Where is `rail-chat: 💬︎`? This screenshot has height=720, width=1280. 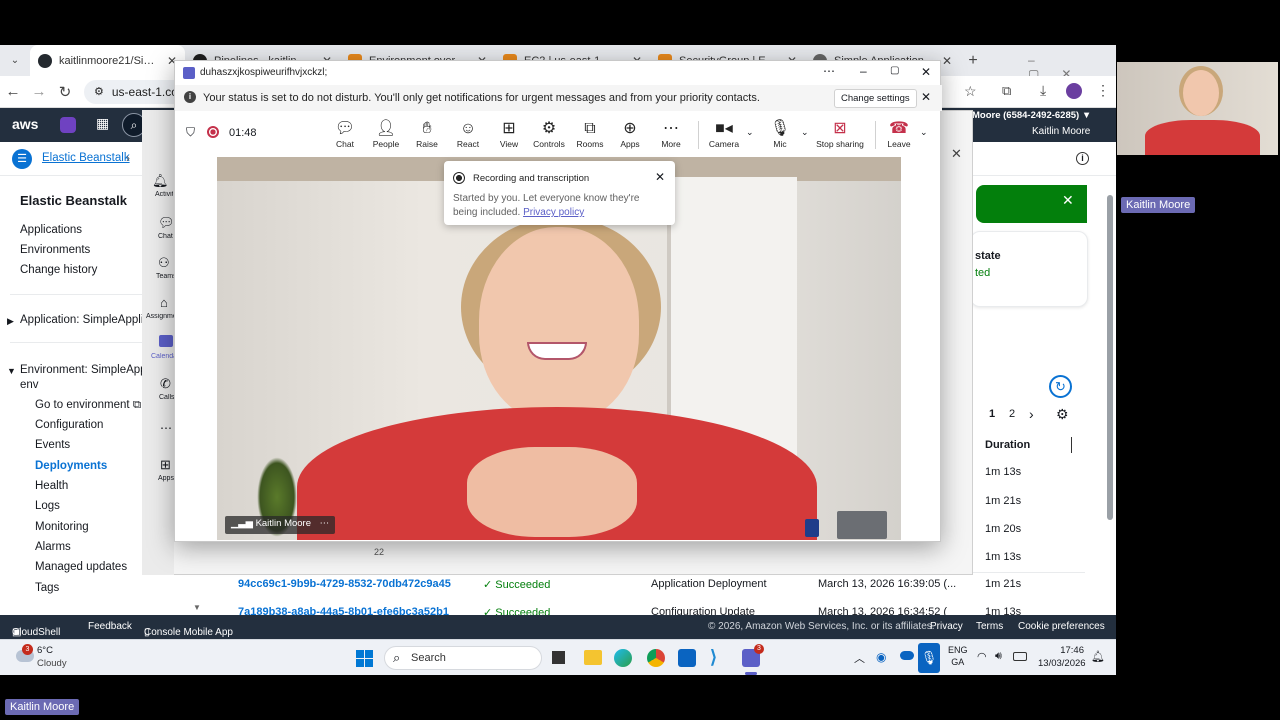
rail-chat: 💬︎ is located at coordinates (166, 223).